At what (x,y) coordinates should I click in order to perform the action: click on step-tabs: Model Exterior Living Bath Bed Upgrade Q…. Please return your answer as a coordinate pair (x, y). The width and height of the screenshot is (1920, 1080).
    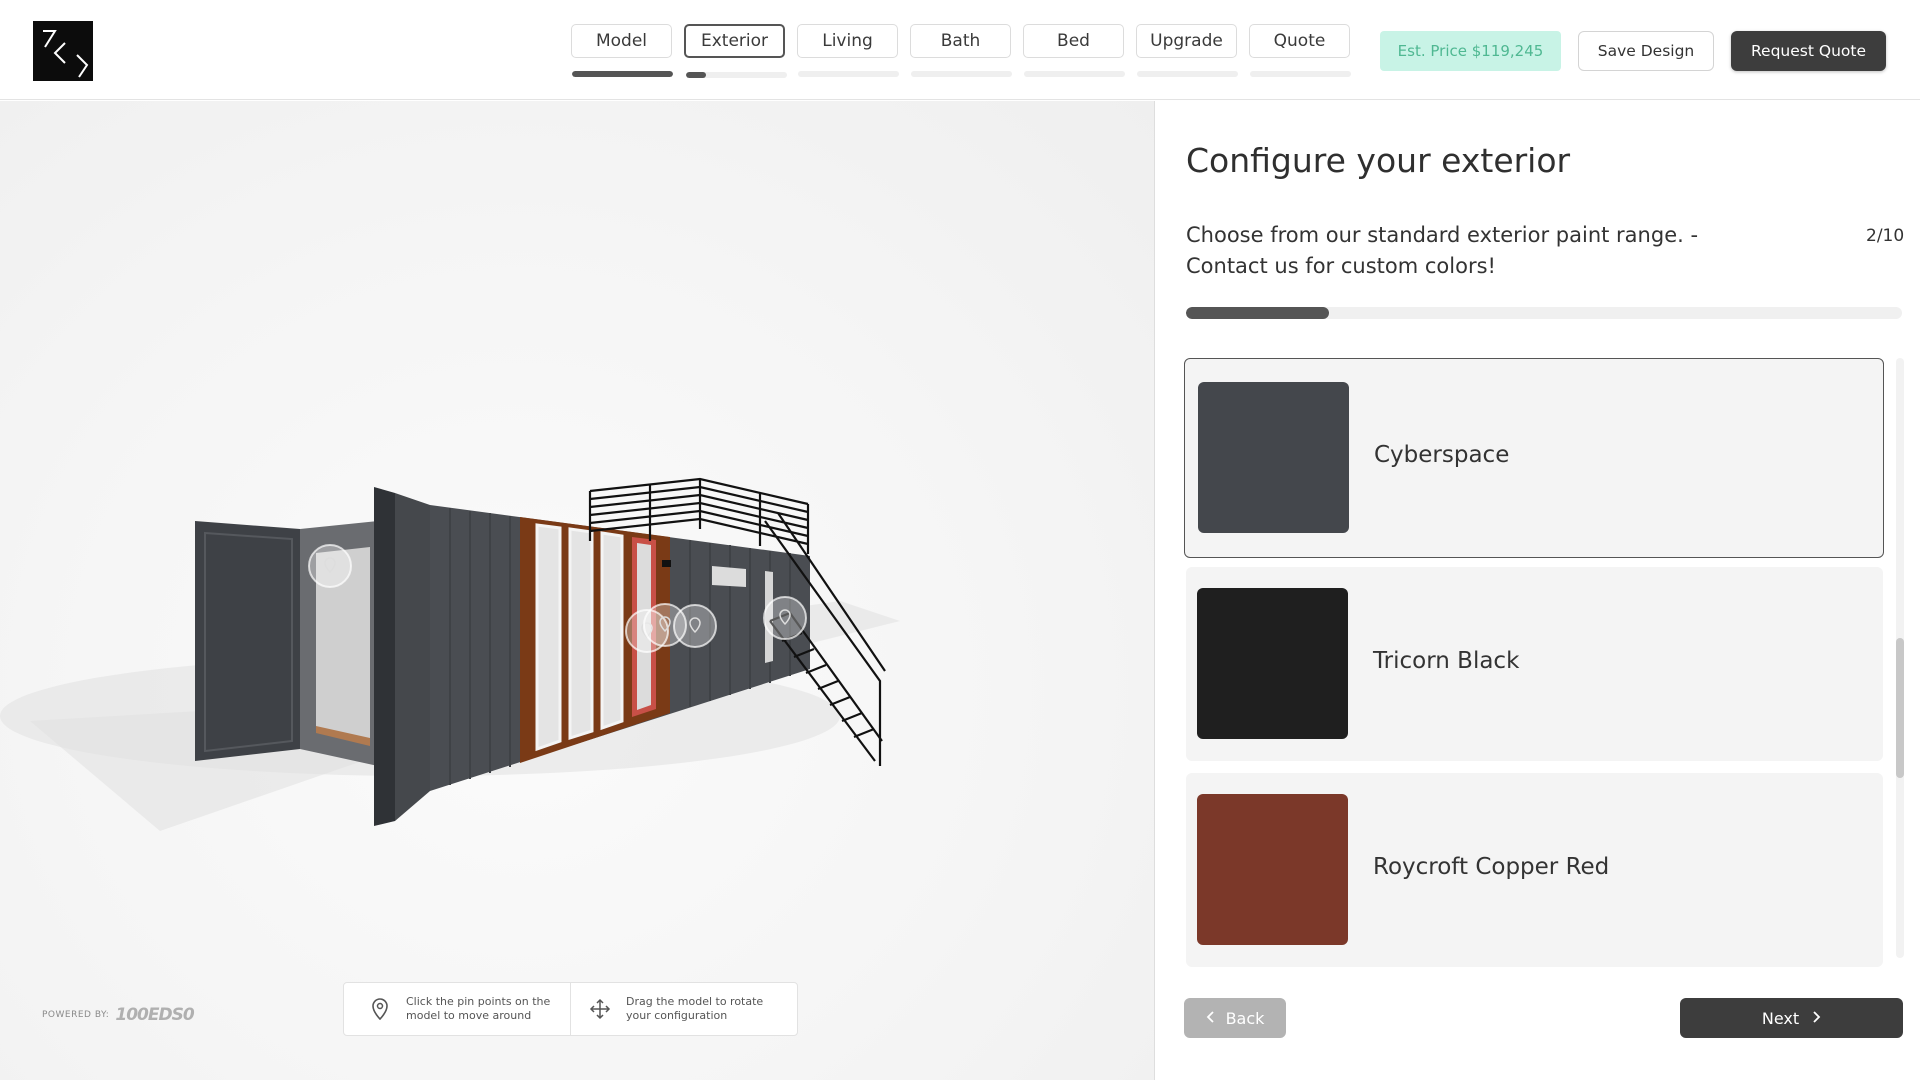
    Looking at the image, I should click on (961, 51).